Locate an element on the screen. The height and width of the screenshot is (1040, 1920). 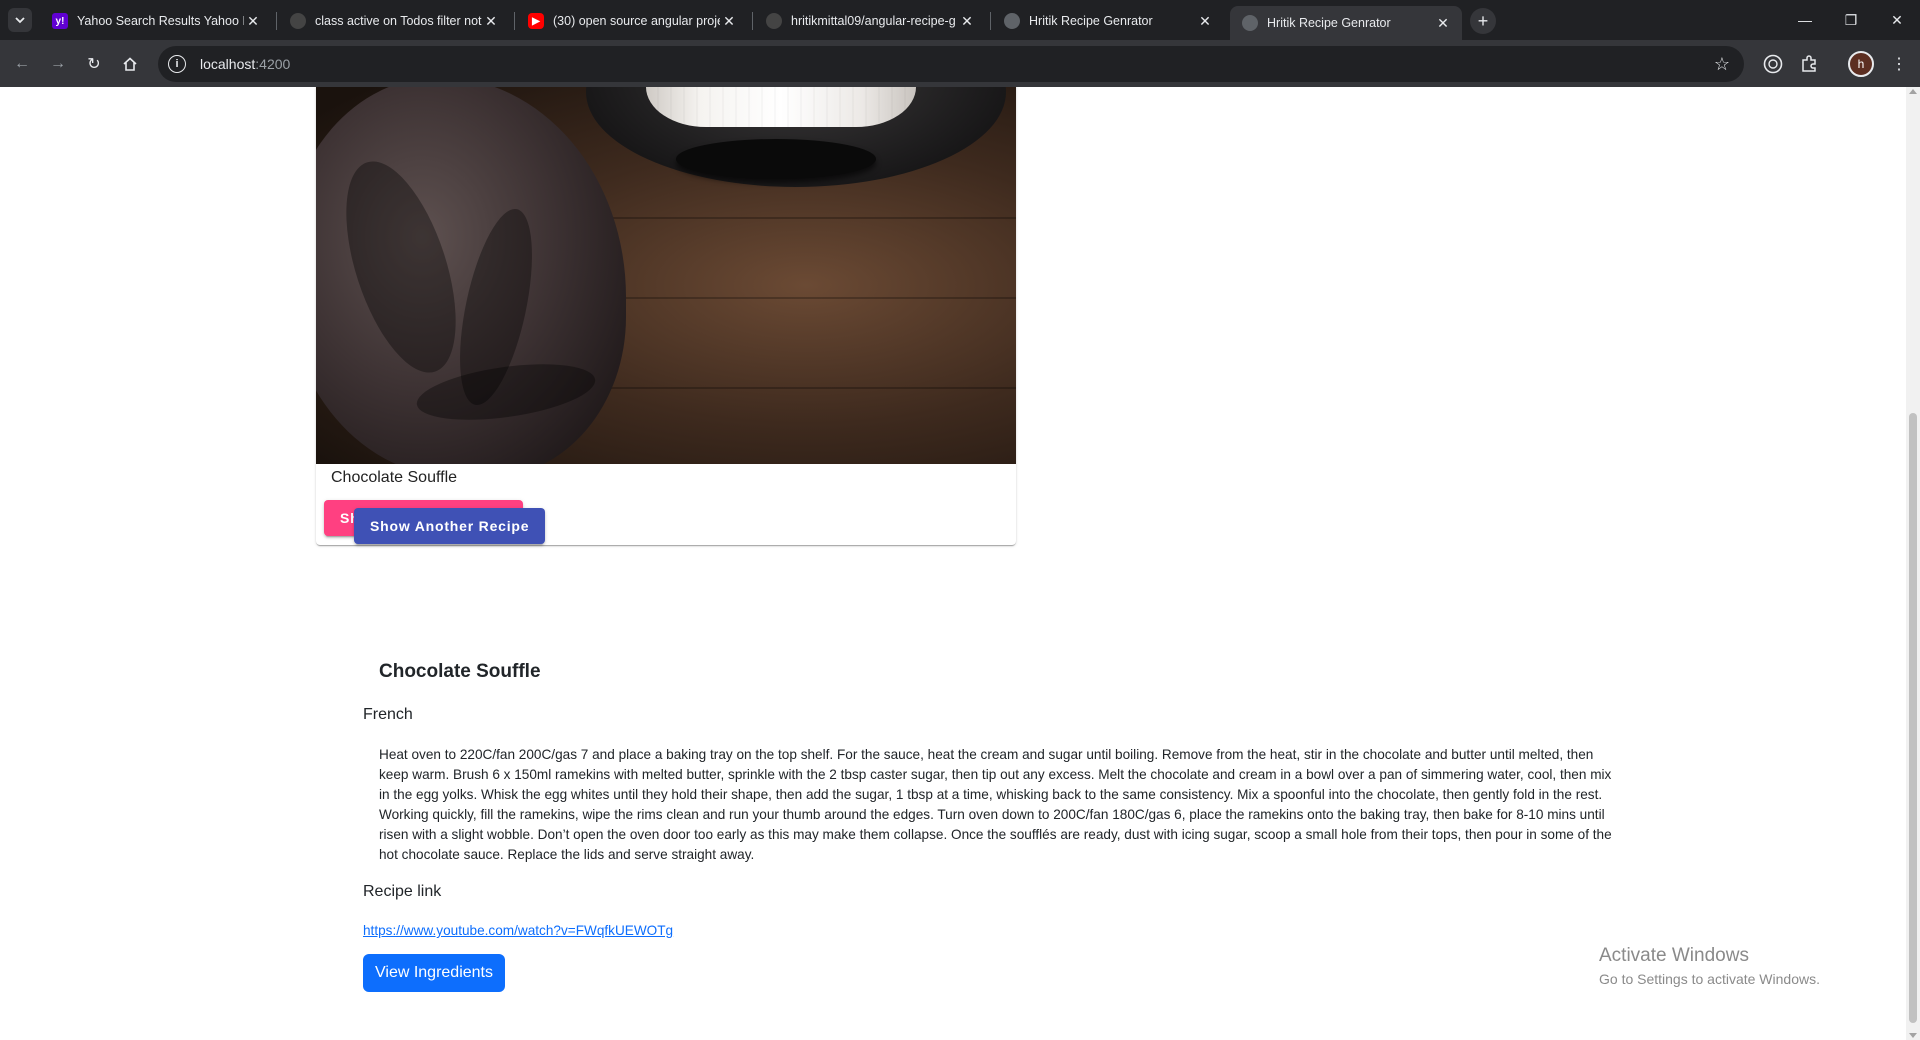
tab-github-todos: class active on Todos filter not s ✕ is located at coordinates (394, 21).